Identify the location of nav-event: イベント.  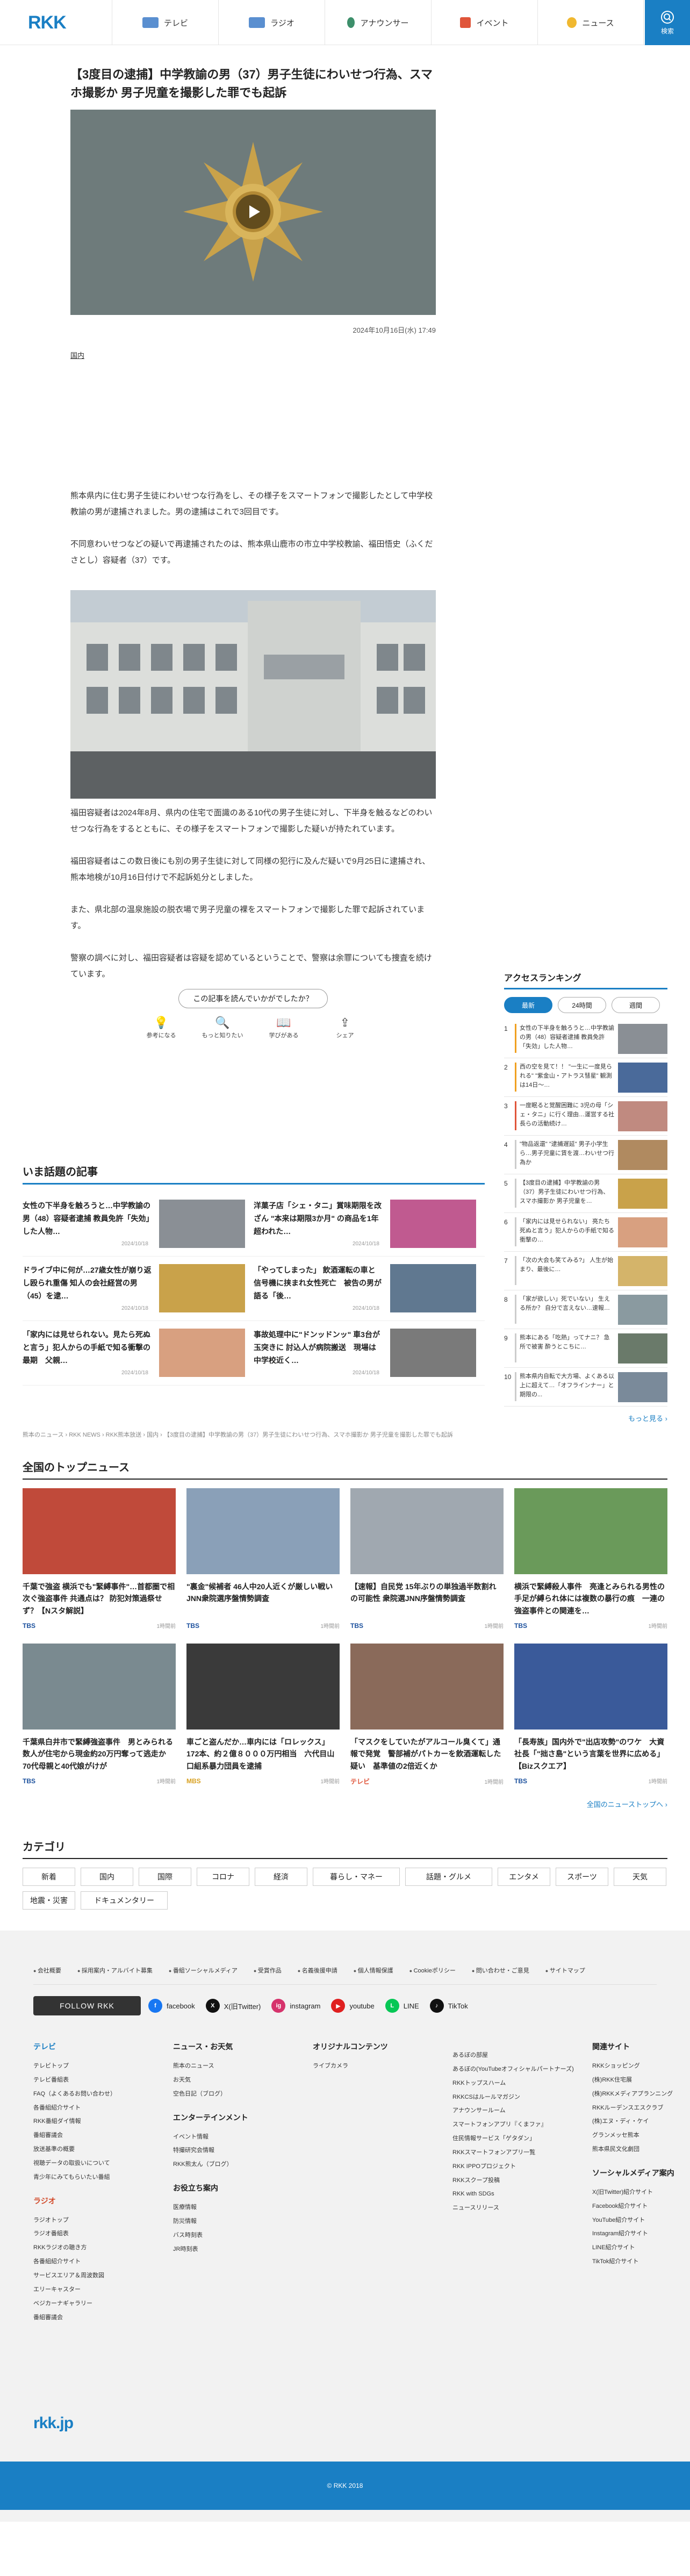
(484, 22).